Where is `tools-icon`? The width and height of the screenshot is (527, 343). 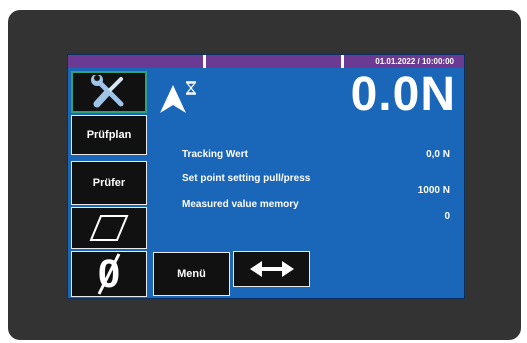
tools-icon is located at coordinates (107, 91).